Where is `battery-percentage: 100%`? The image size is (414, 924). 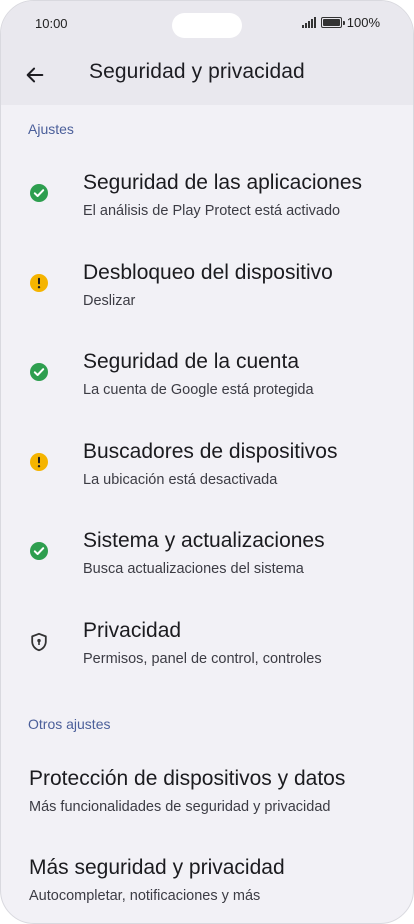
battery-percentage: 100% is located at coordinates (363, 22).